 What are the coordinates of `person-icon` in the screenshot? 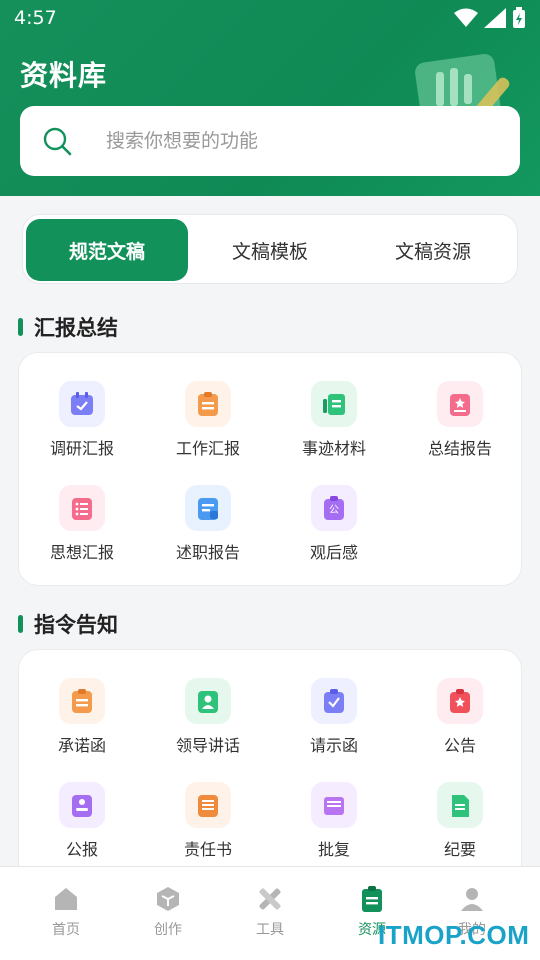 It's located at (472, 899).